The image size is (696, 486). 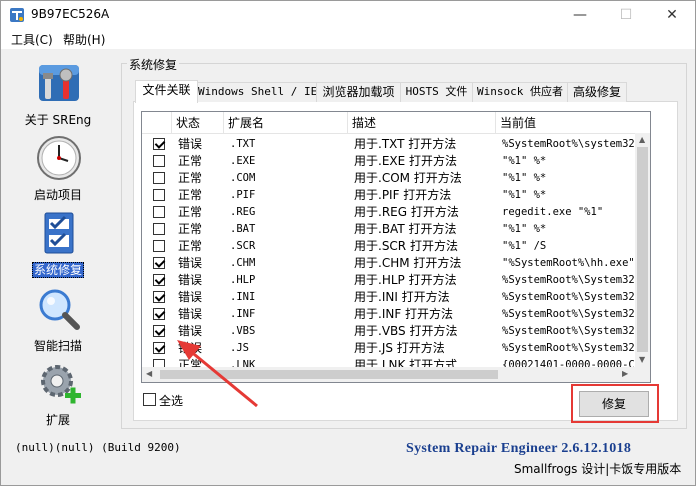 I want to click on scroll-down-icon: ▼, so click(x=642, y=359).